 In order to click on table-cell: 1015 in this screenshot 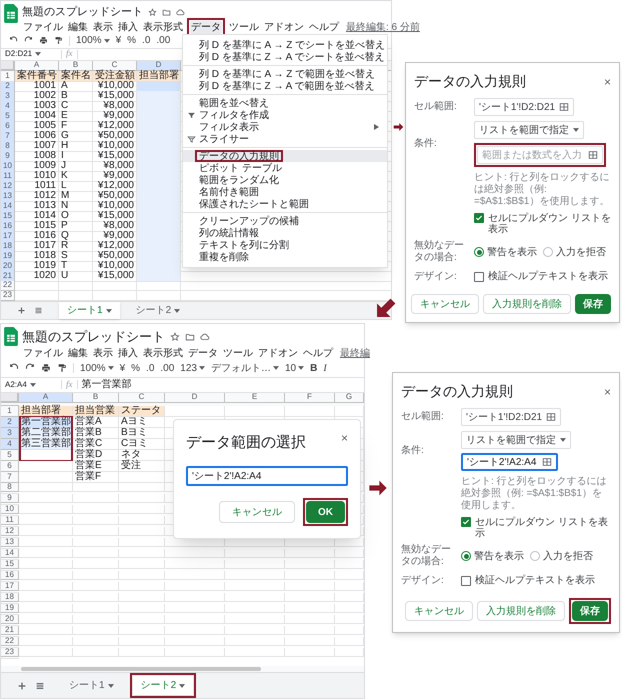, I will do `click(37, 226)`.